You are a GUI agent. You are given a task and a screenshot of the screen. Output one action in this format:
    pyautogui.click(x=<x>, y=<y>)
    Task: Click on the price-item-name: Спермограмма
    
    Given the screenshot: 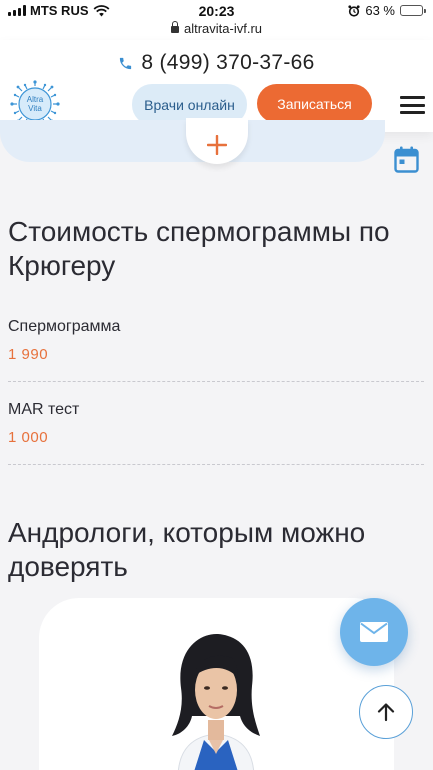 What is the action you would take?
    pyautogui.click(x=64, y=326)
    